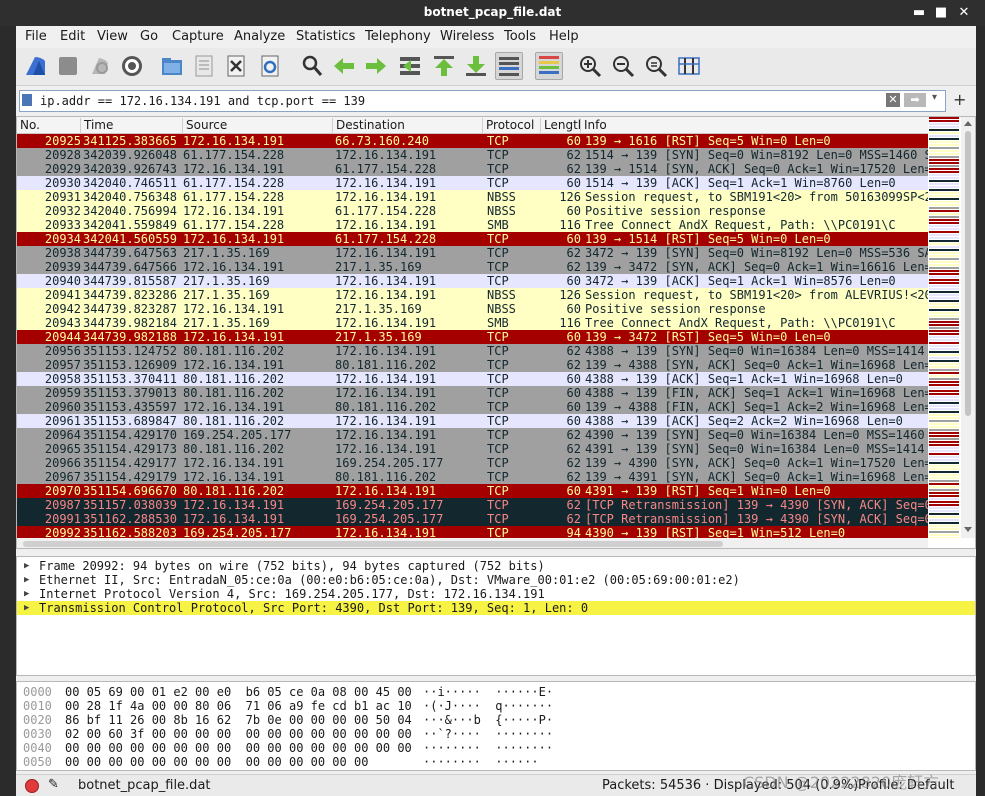  What do you see at coordinates (919, 13) in the screenshot?
I see `minimize-button: ▬` at bounding box center [919, 13].